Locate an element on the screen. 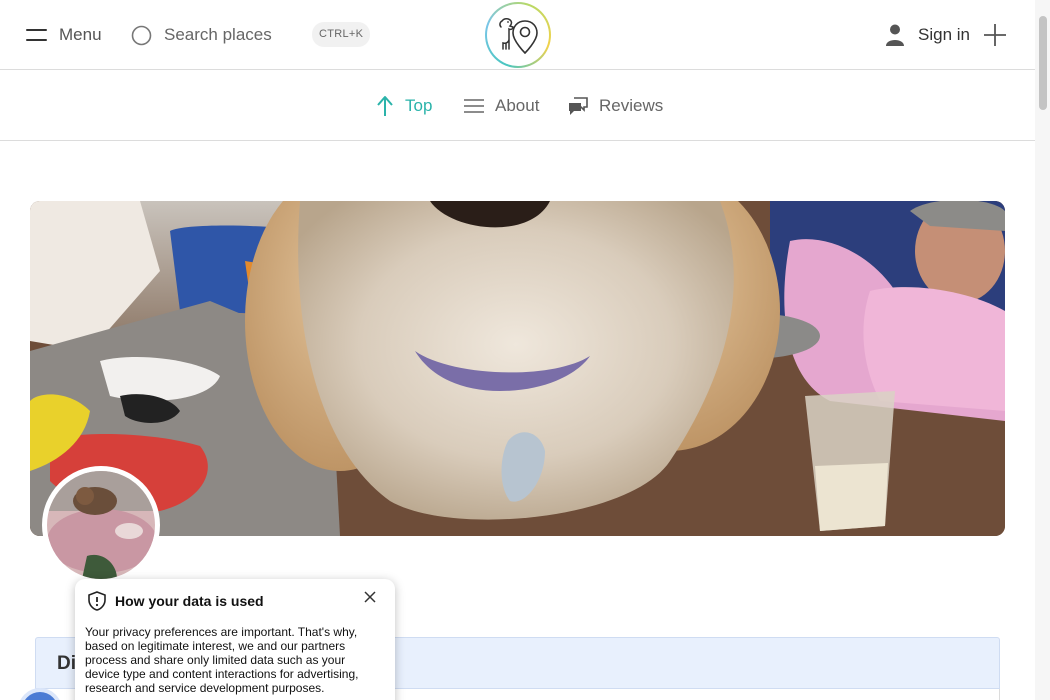 This screenshot has height=700, width=1050. lines-icon is located at coordinates (474, 106).